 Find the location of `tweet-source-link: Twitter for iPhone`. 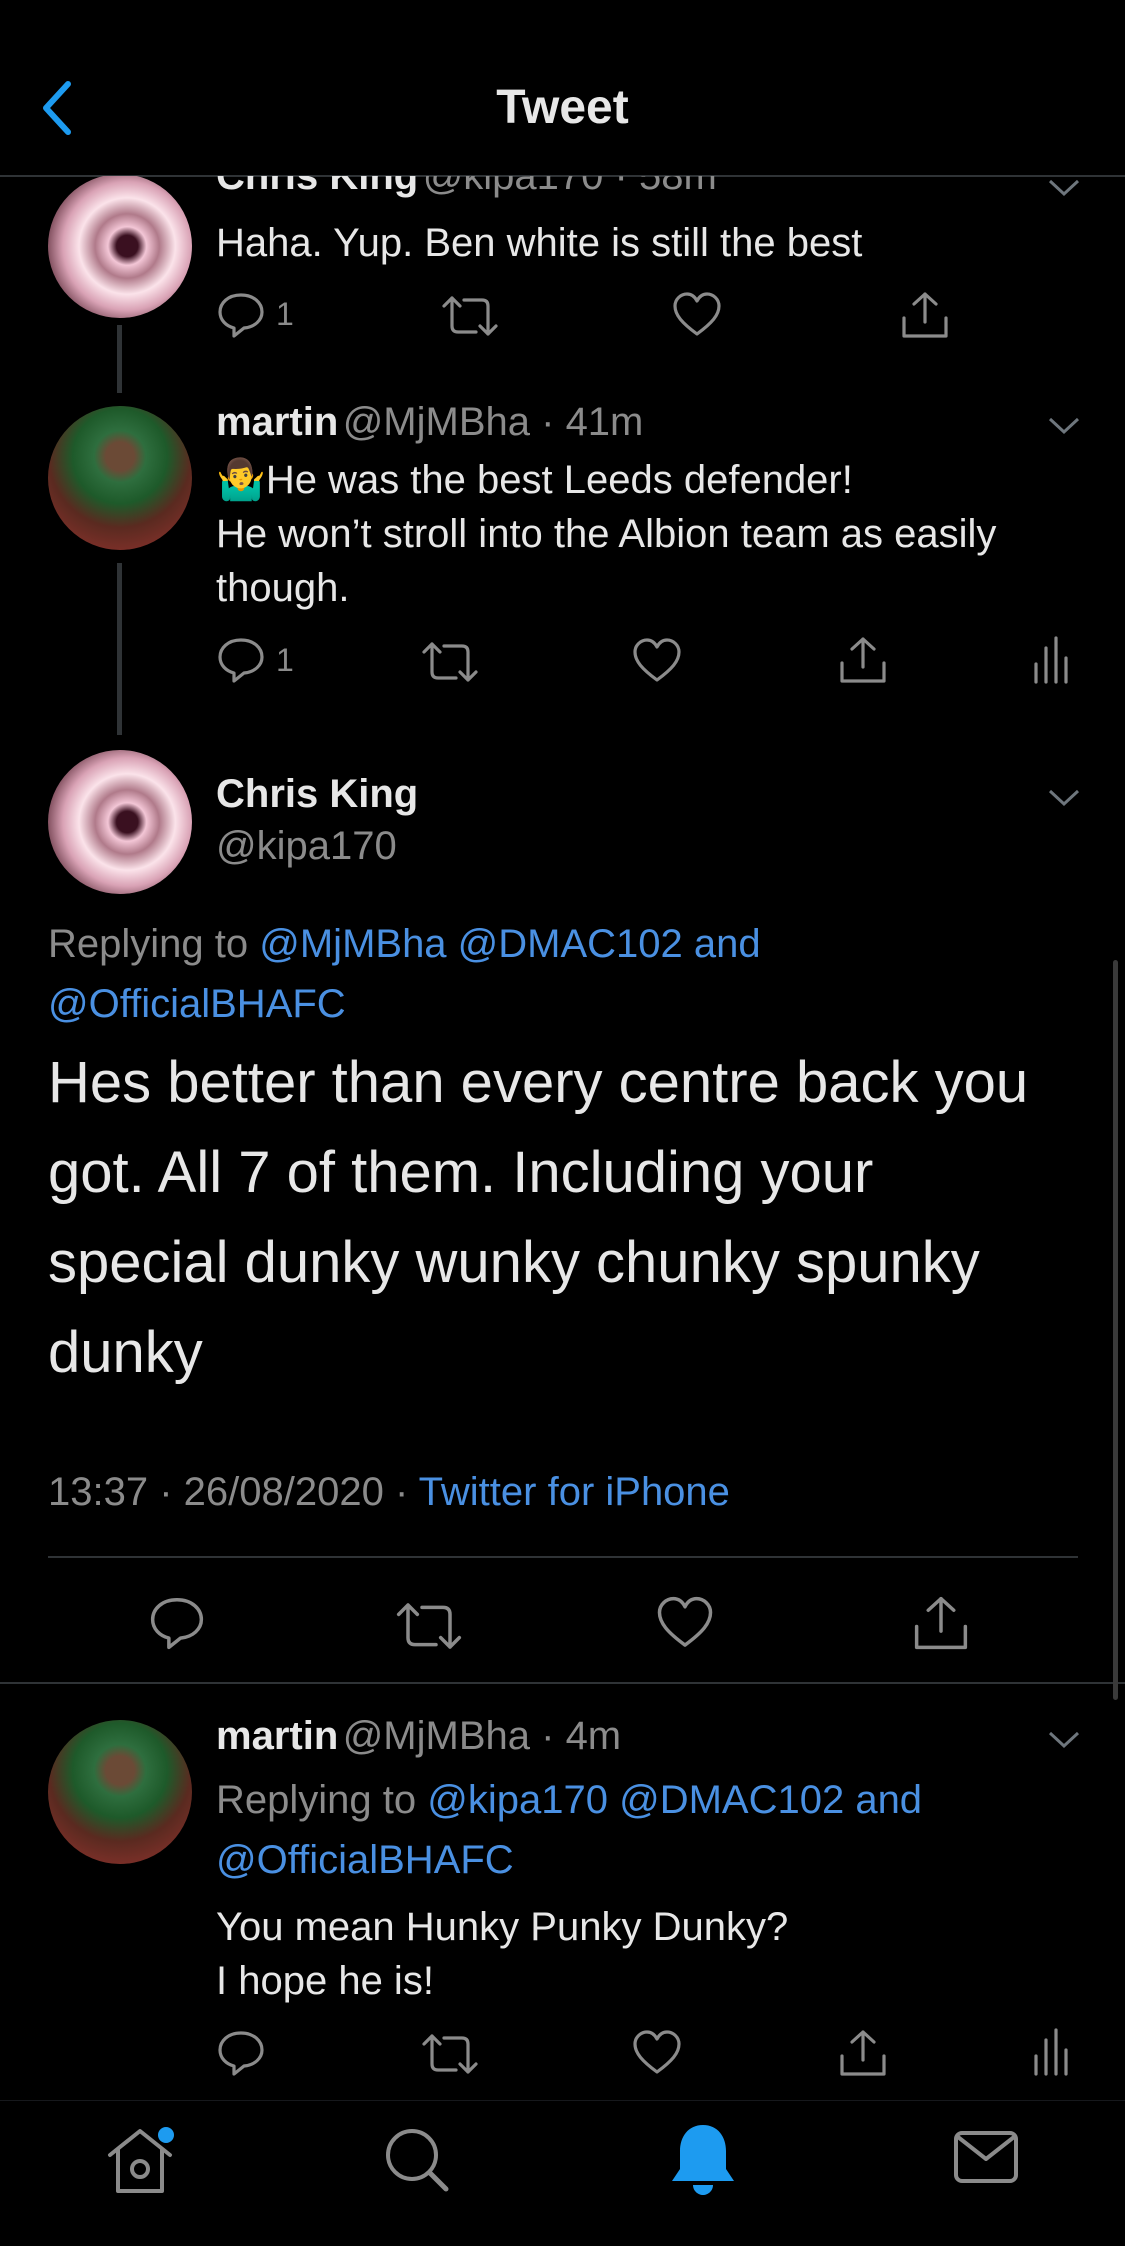

tweet-source-link: Twitter for iPhone is located at coordinates (574, 1492).